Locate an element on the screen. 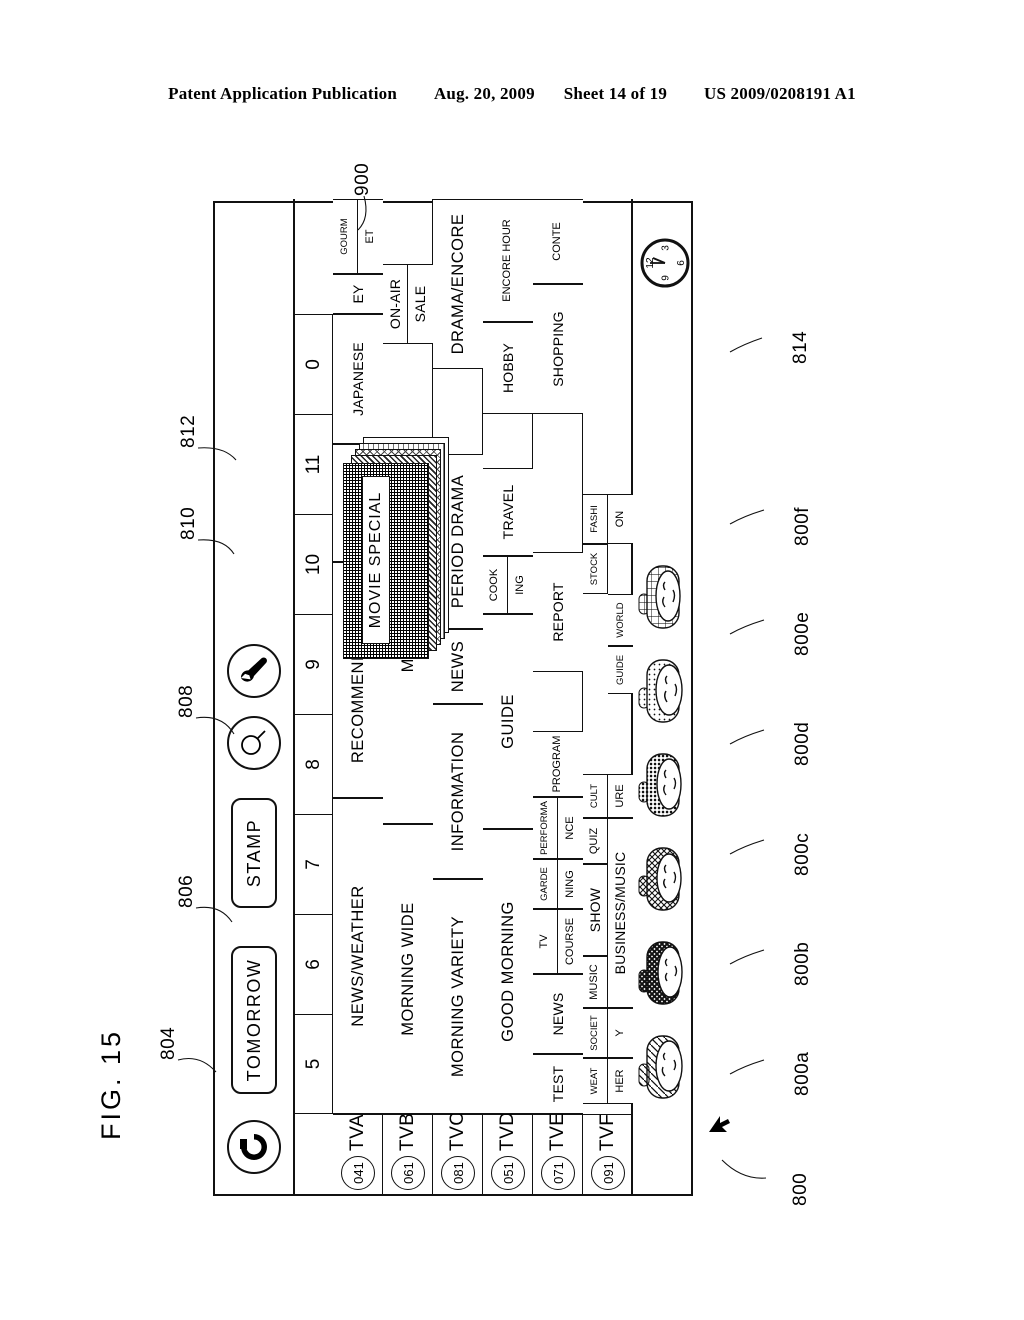 The width and height of the screenshot is (1024, 1320). program-title: GARDE is located at coordinates (545, 884).